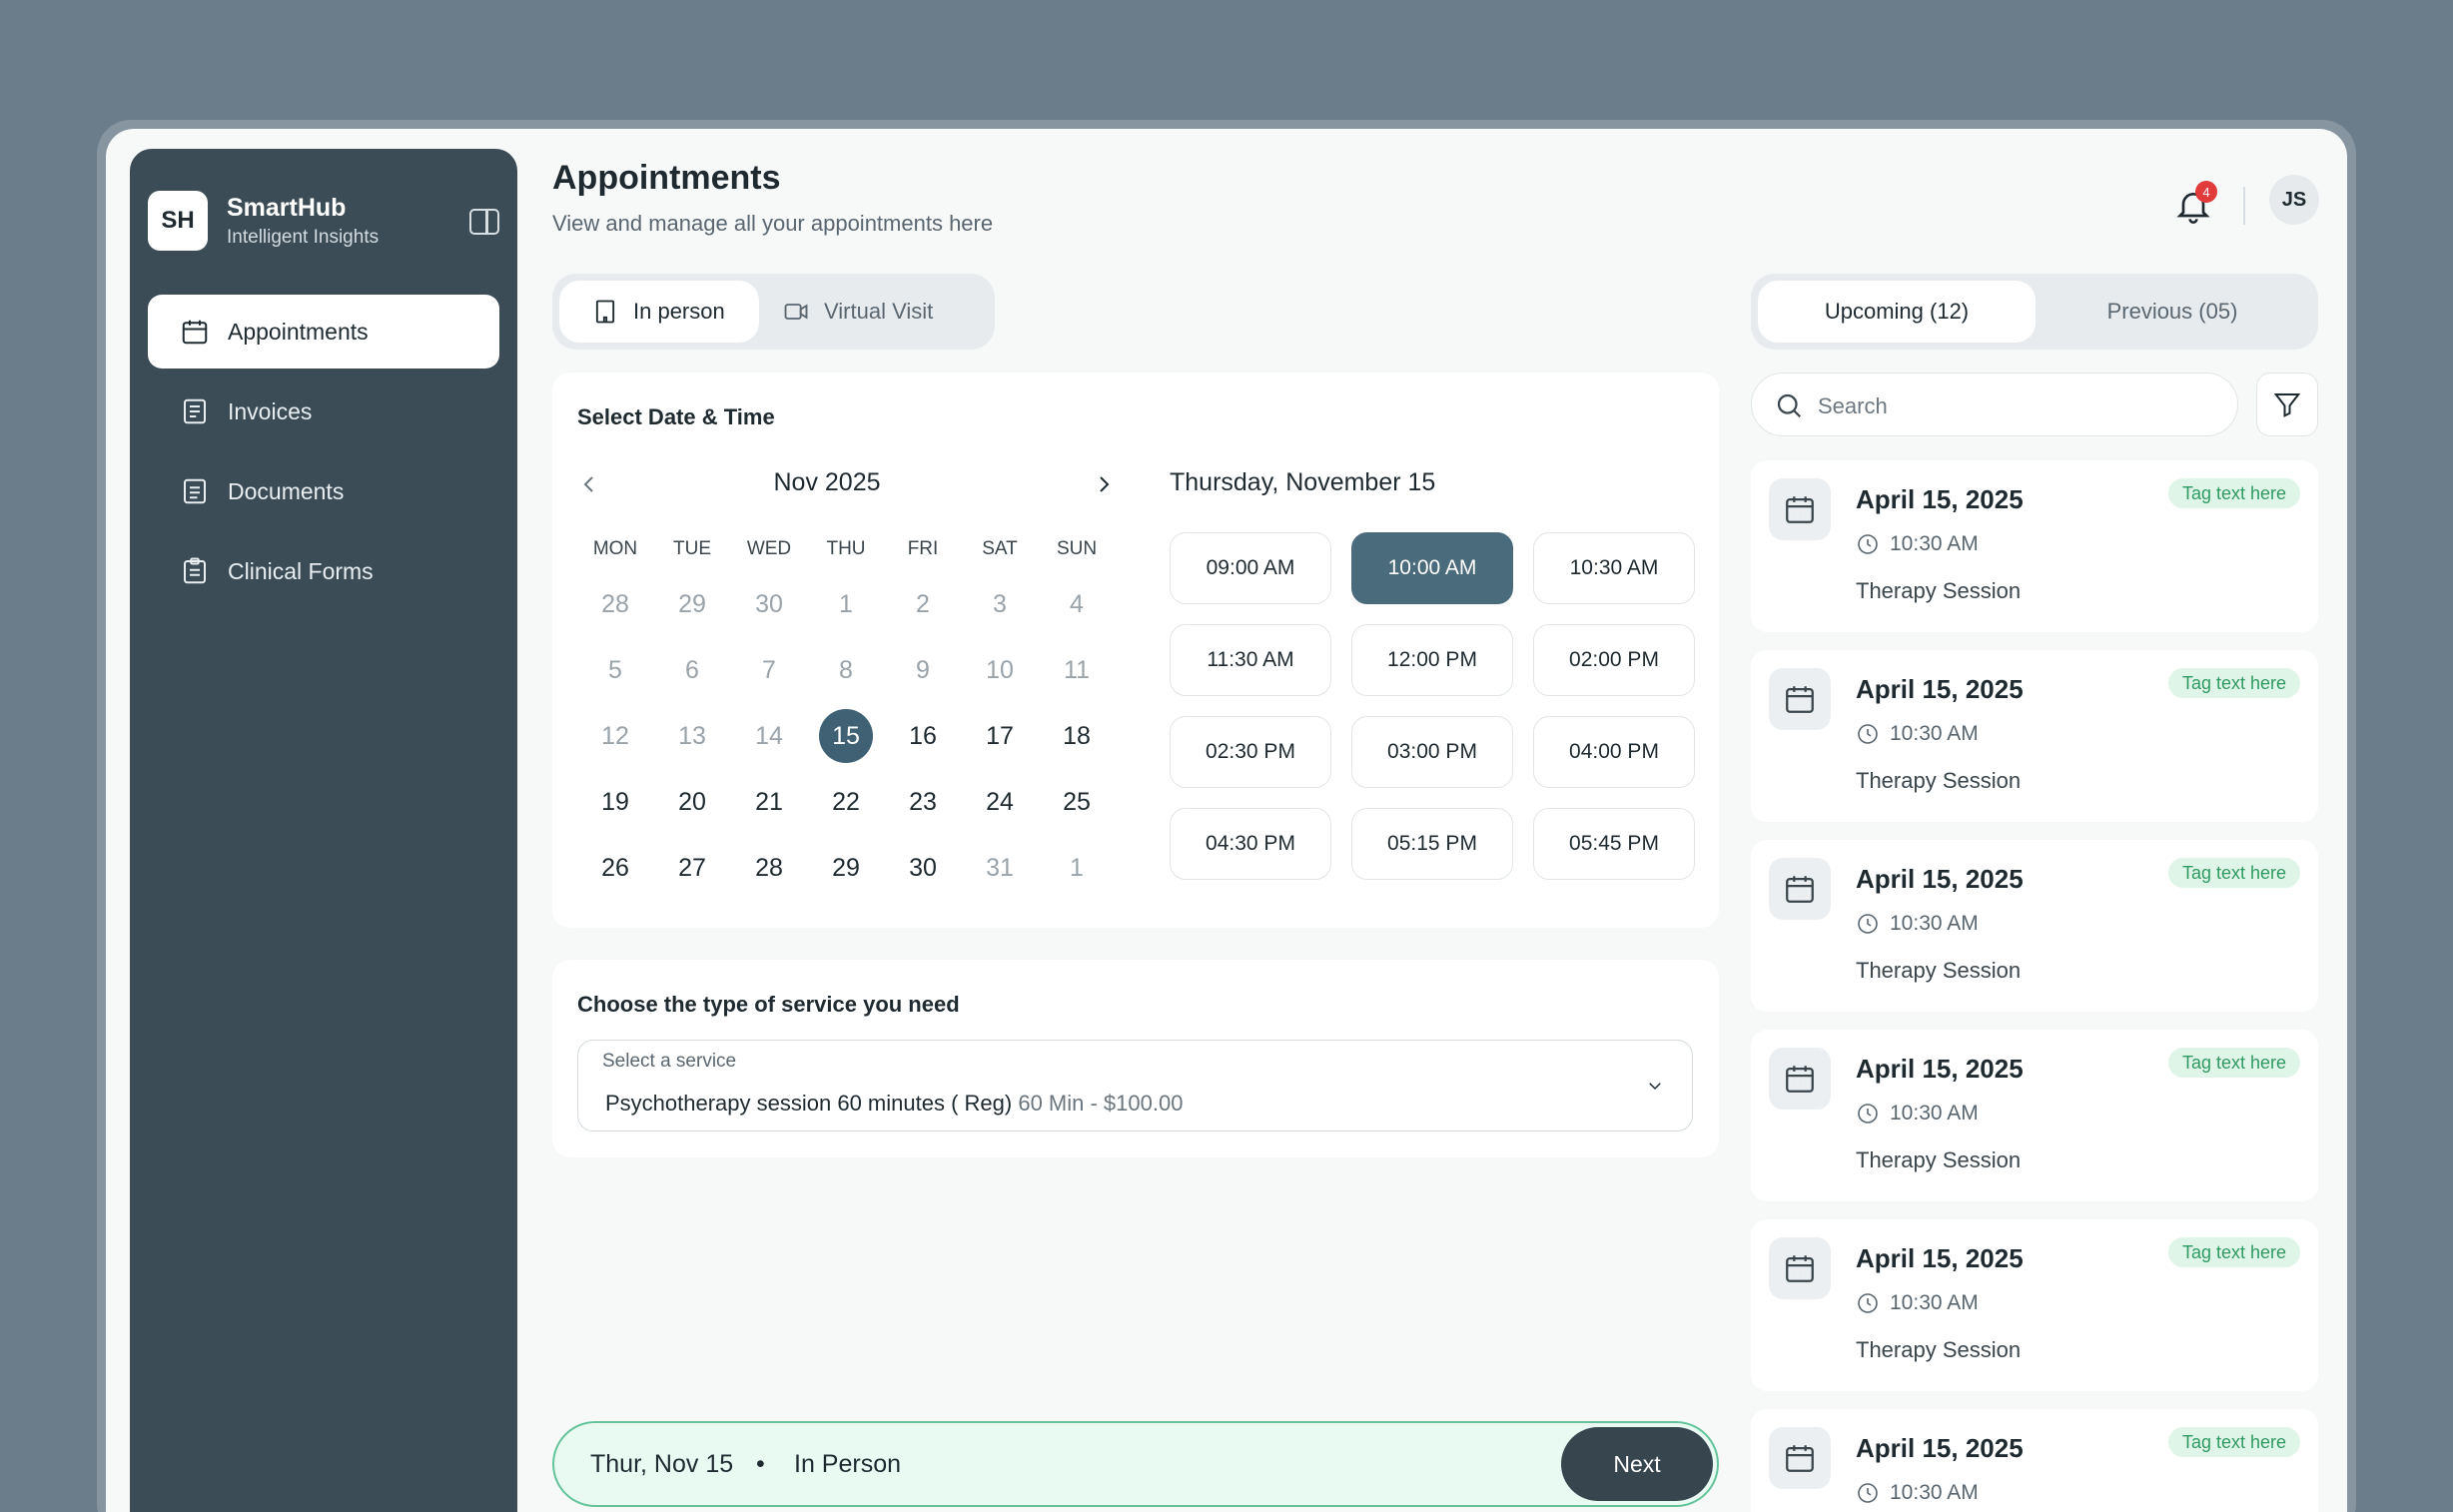  I want to click on video-icon, so click(796, 312).